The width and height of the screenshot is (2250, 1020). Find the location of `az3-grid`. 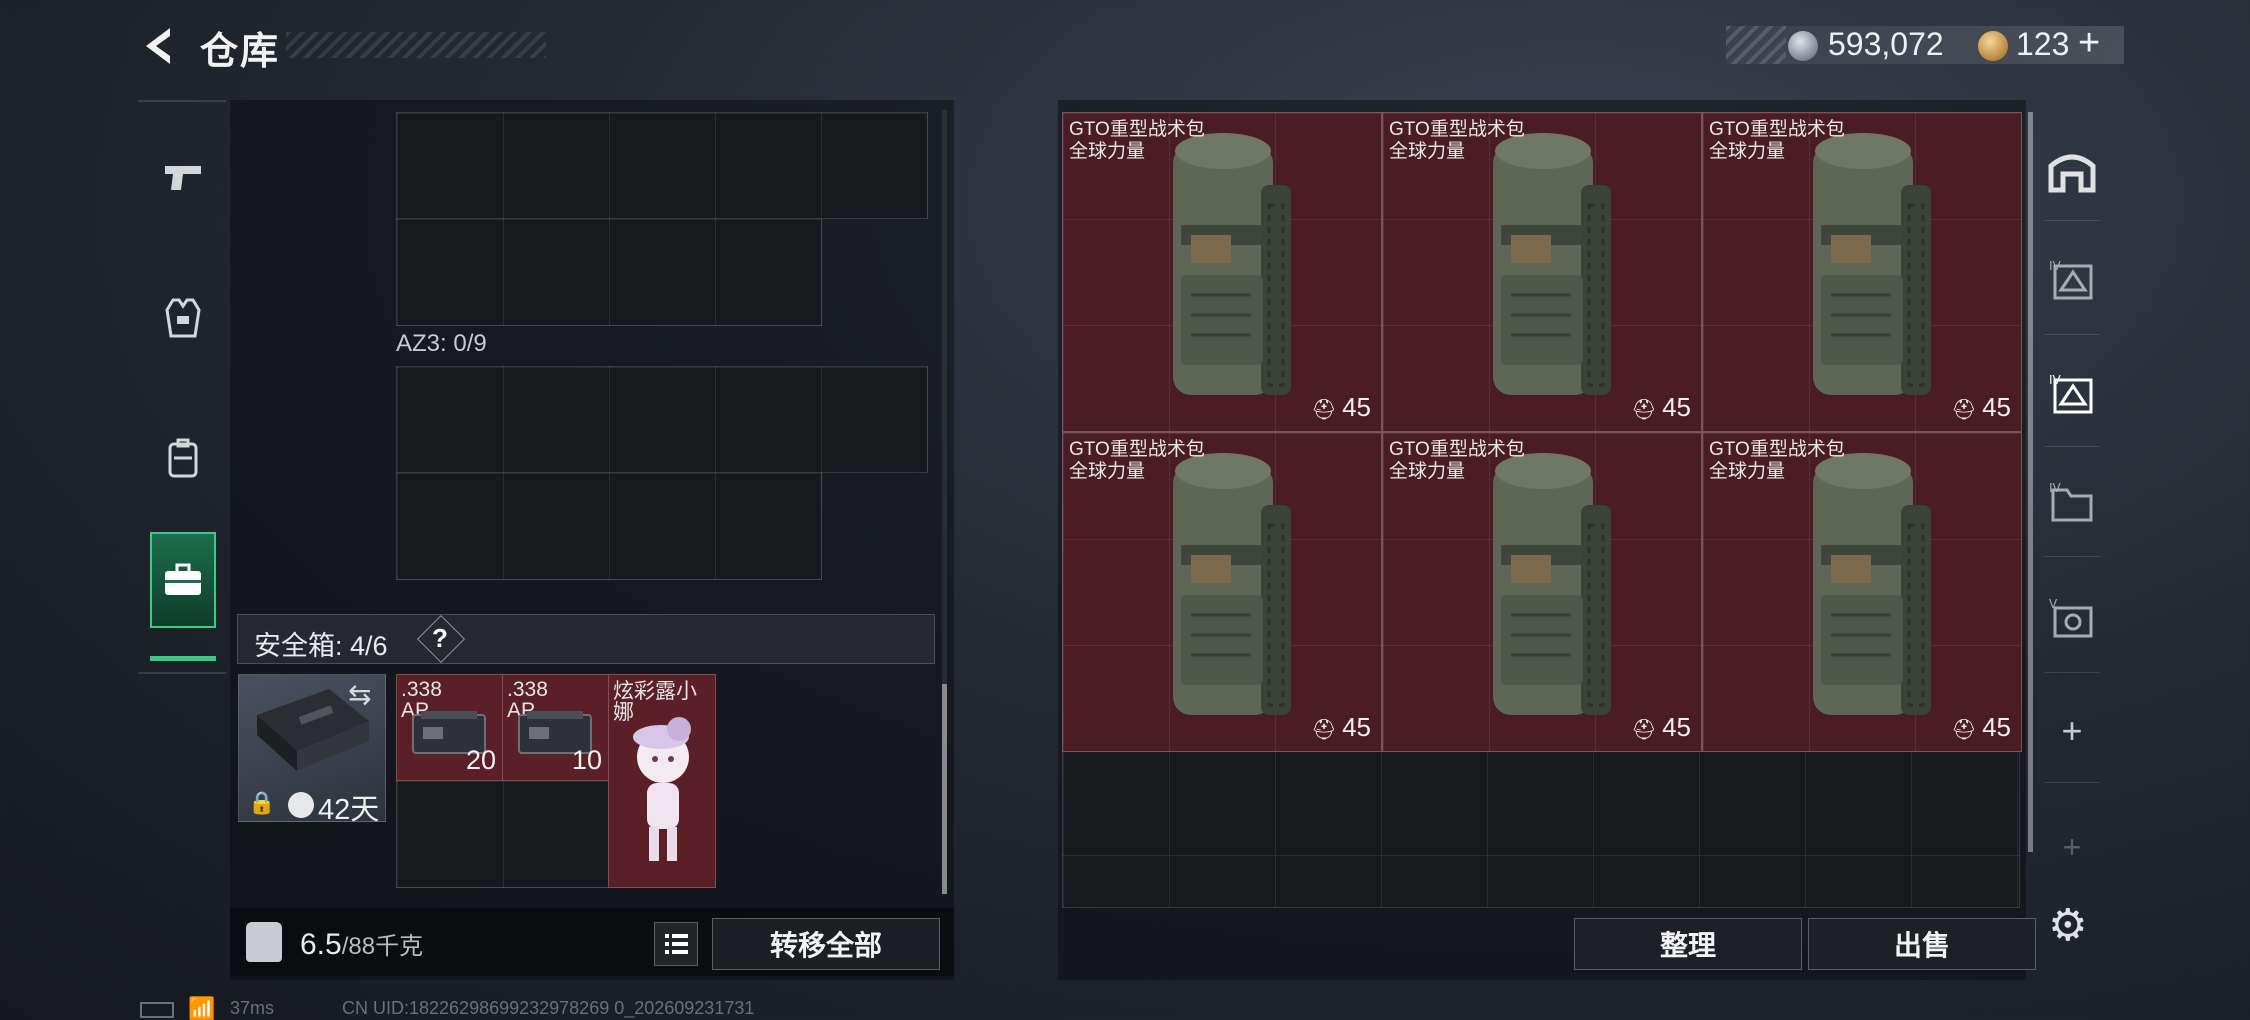

az3-grid is located at coordinates (662, 419).